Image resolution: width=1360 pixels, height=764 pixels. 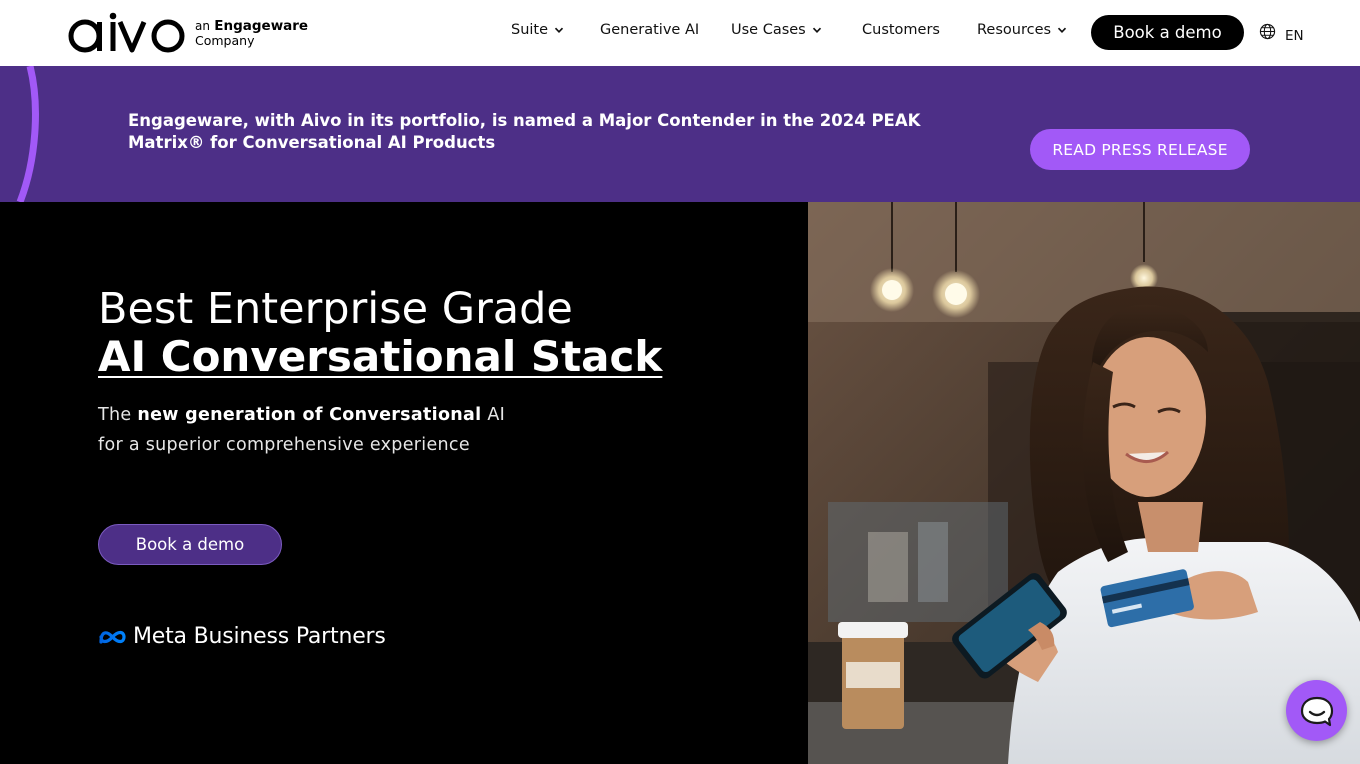 I want to click on meta-infinity-icon, so click(x=112, y=637).